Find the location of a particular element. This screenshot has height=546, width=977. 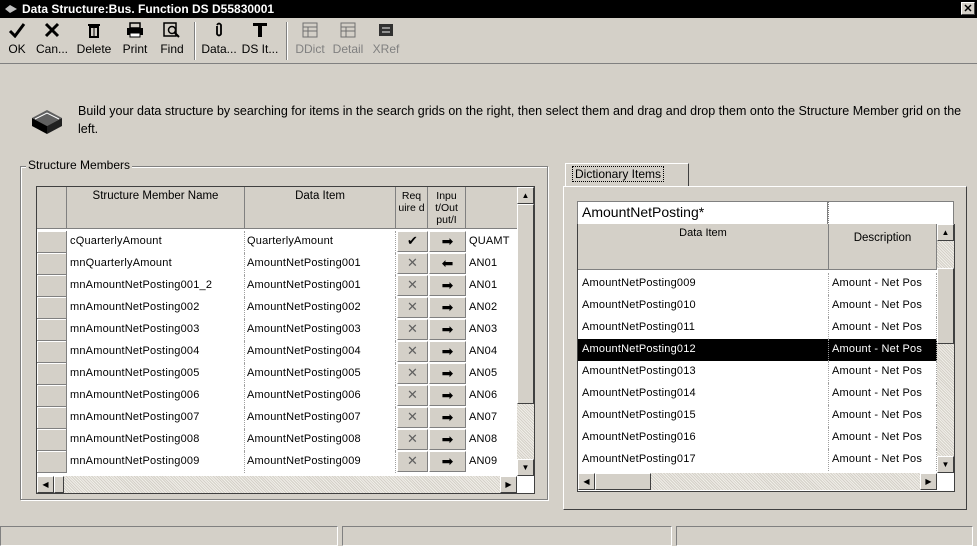

column-header-io: Inpu t/Out put/I is located at coordinates (447, 208).